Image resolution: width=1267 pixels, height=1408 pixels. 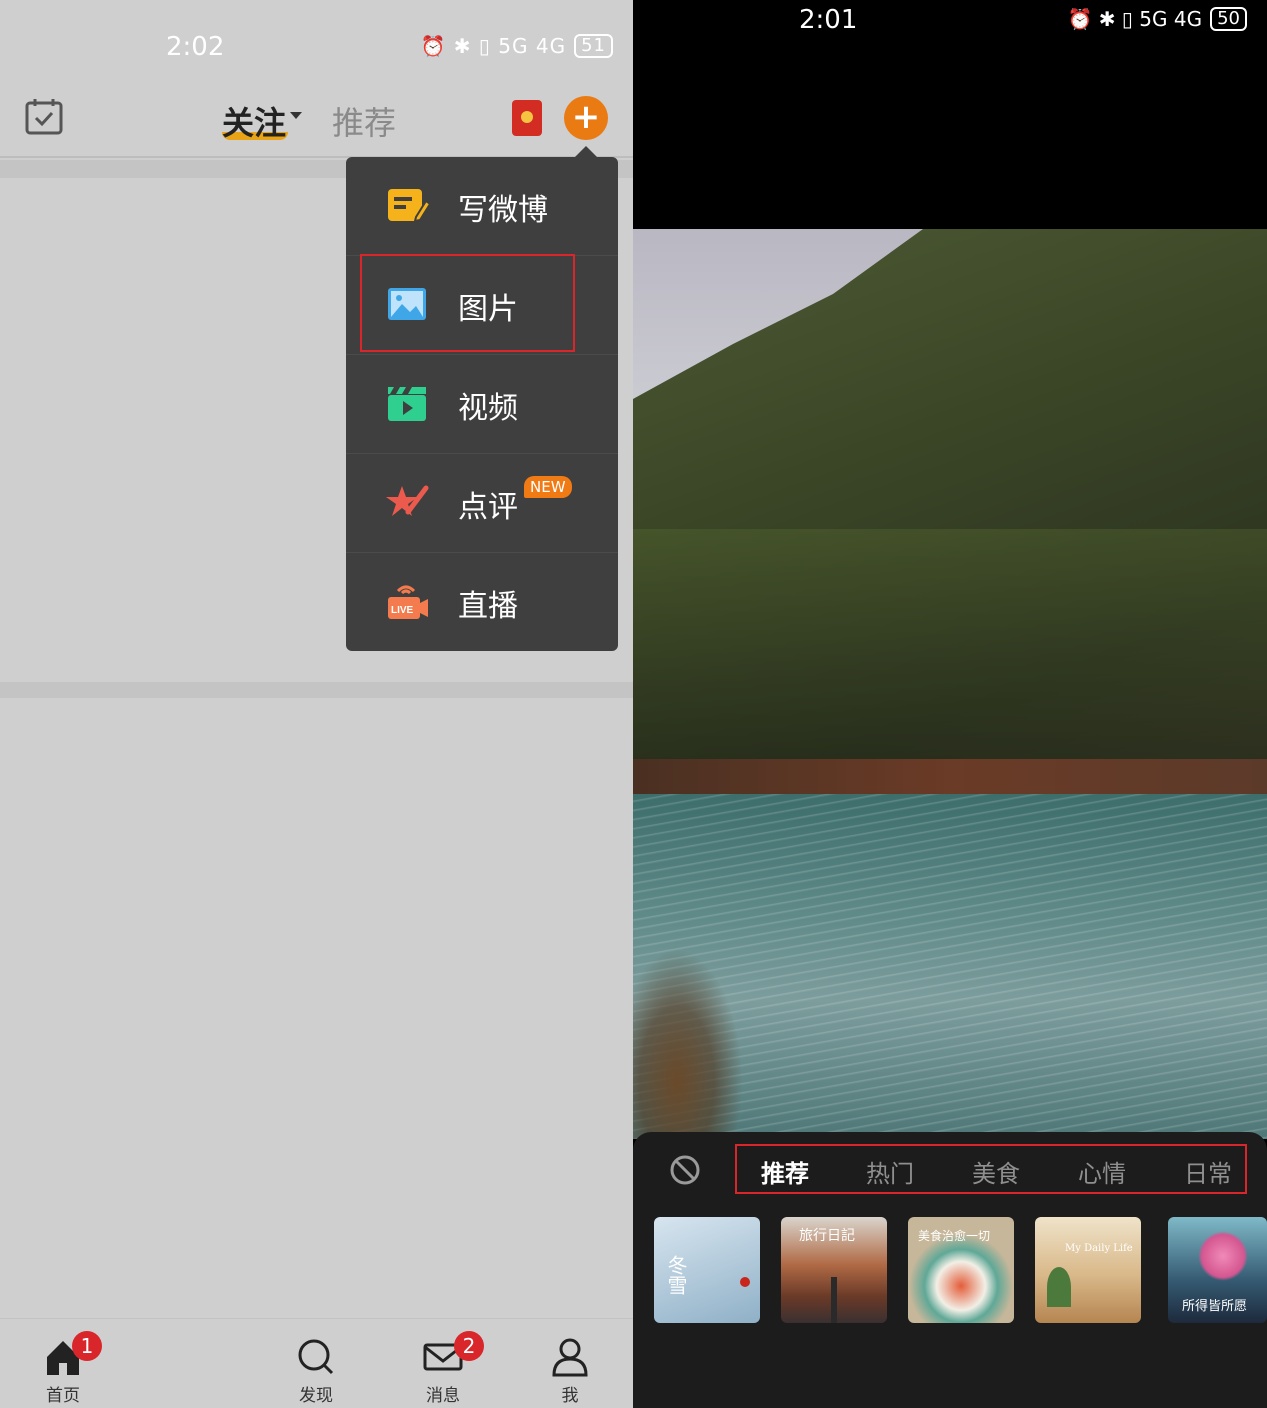 What do you see at coordinates (443, 1396) in the screenshot?
I see `nav-label: 消息` at bounding box center [443, 1396].